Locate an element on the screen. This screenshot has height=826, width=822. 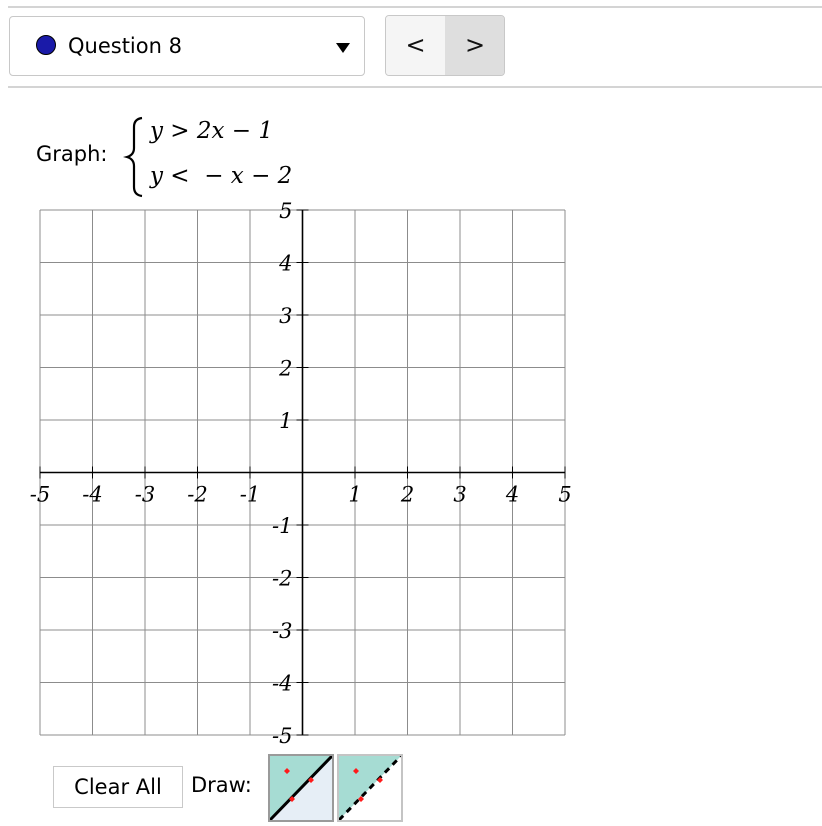
question-selector: Question 8 is located at coordinates (187, 46).